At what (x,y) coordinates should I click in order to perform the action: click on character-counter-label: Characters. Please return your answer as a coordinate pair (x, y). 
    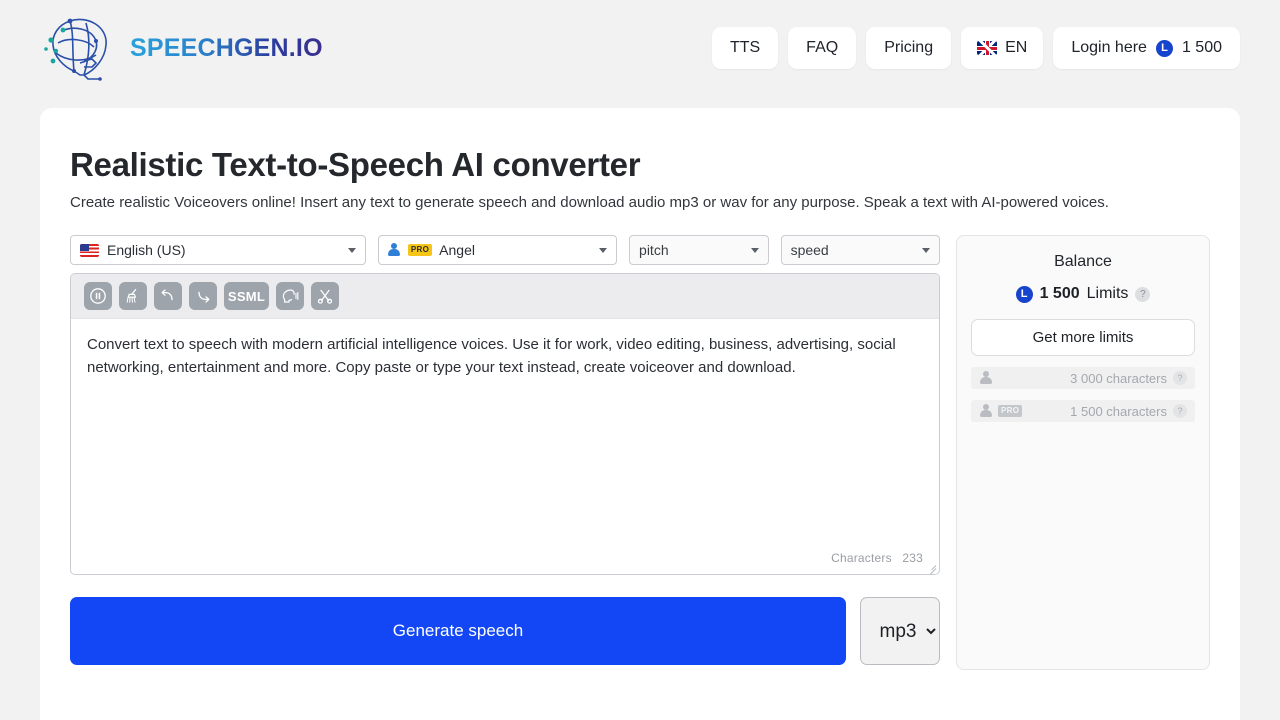
    Looking at the image, I should click on (861, 558).